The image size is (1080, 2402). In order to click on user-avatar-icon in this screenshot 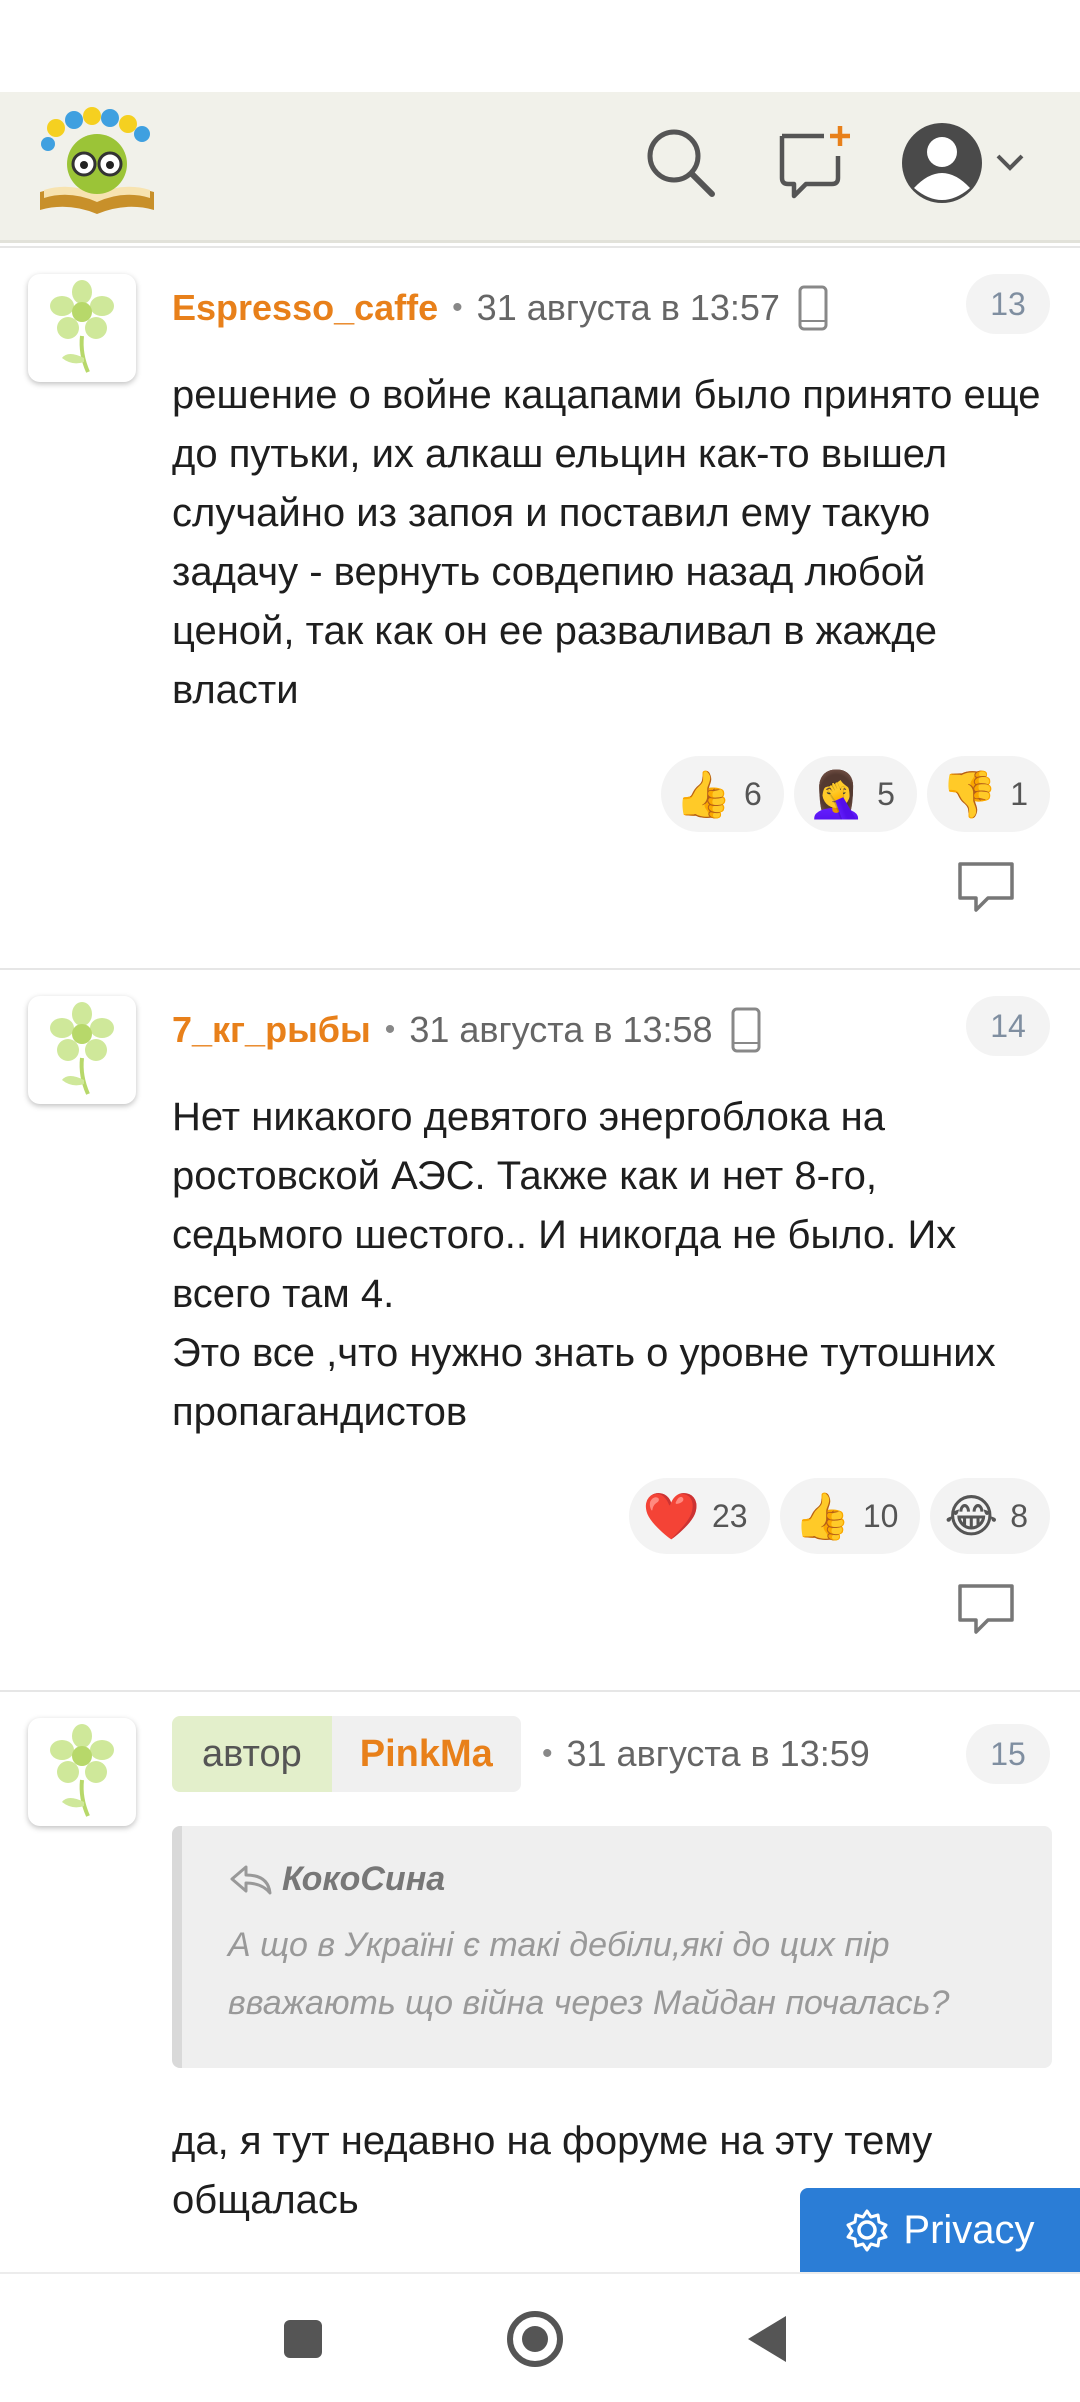, I will do `click(942, 163)`.